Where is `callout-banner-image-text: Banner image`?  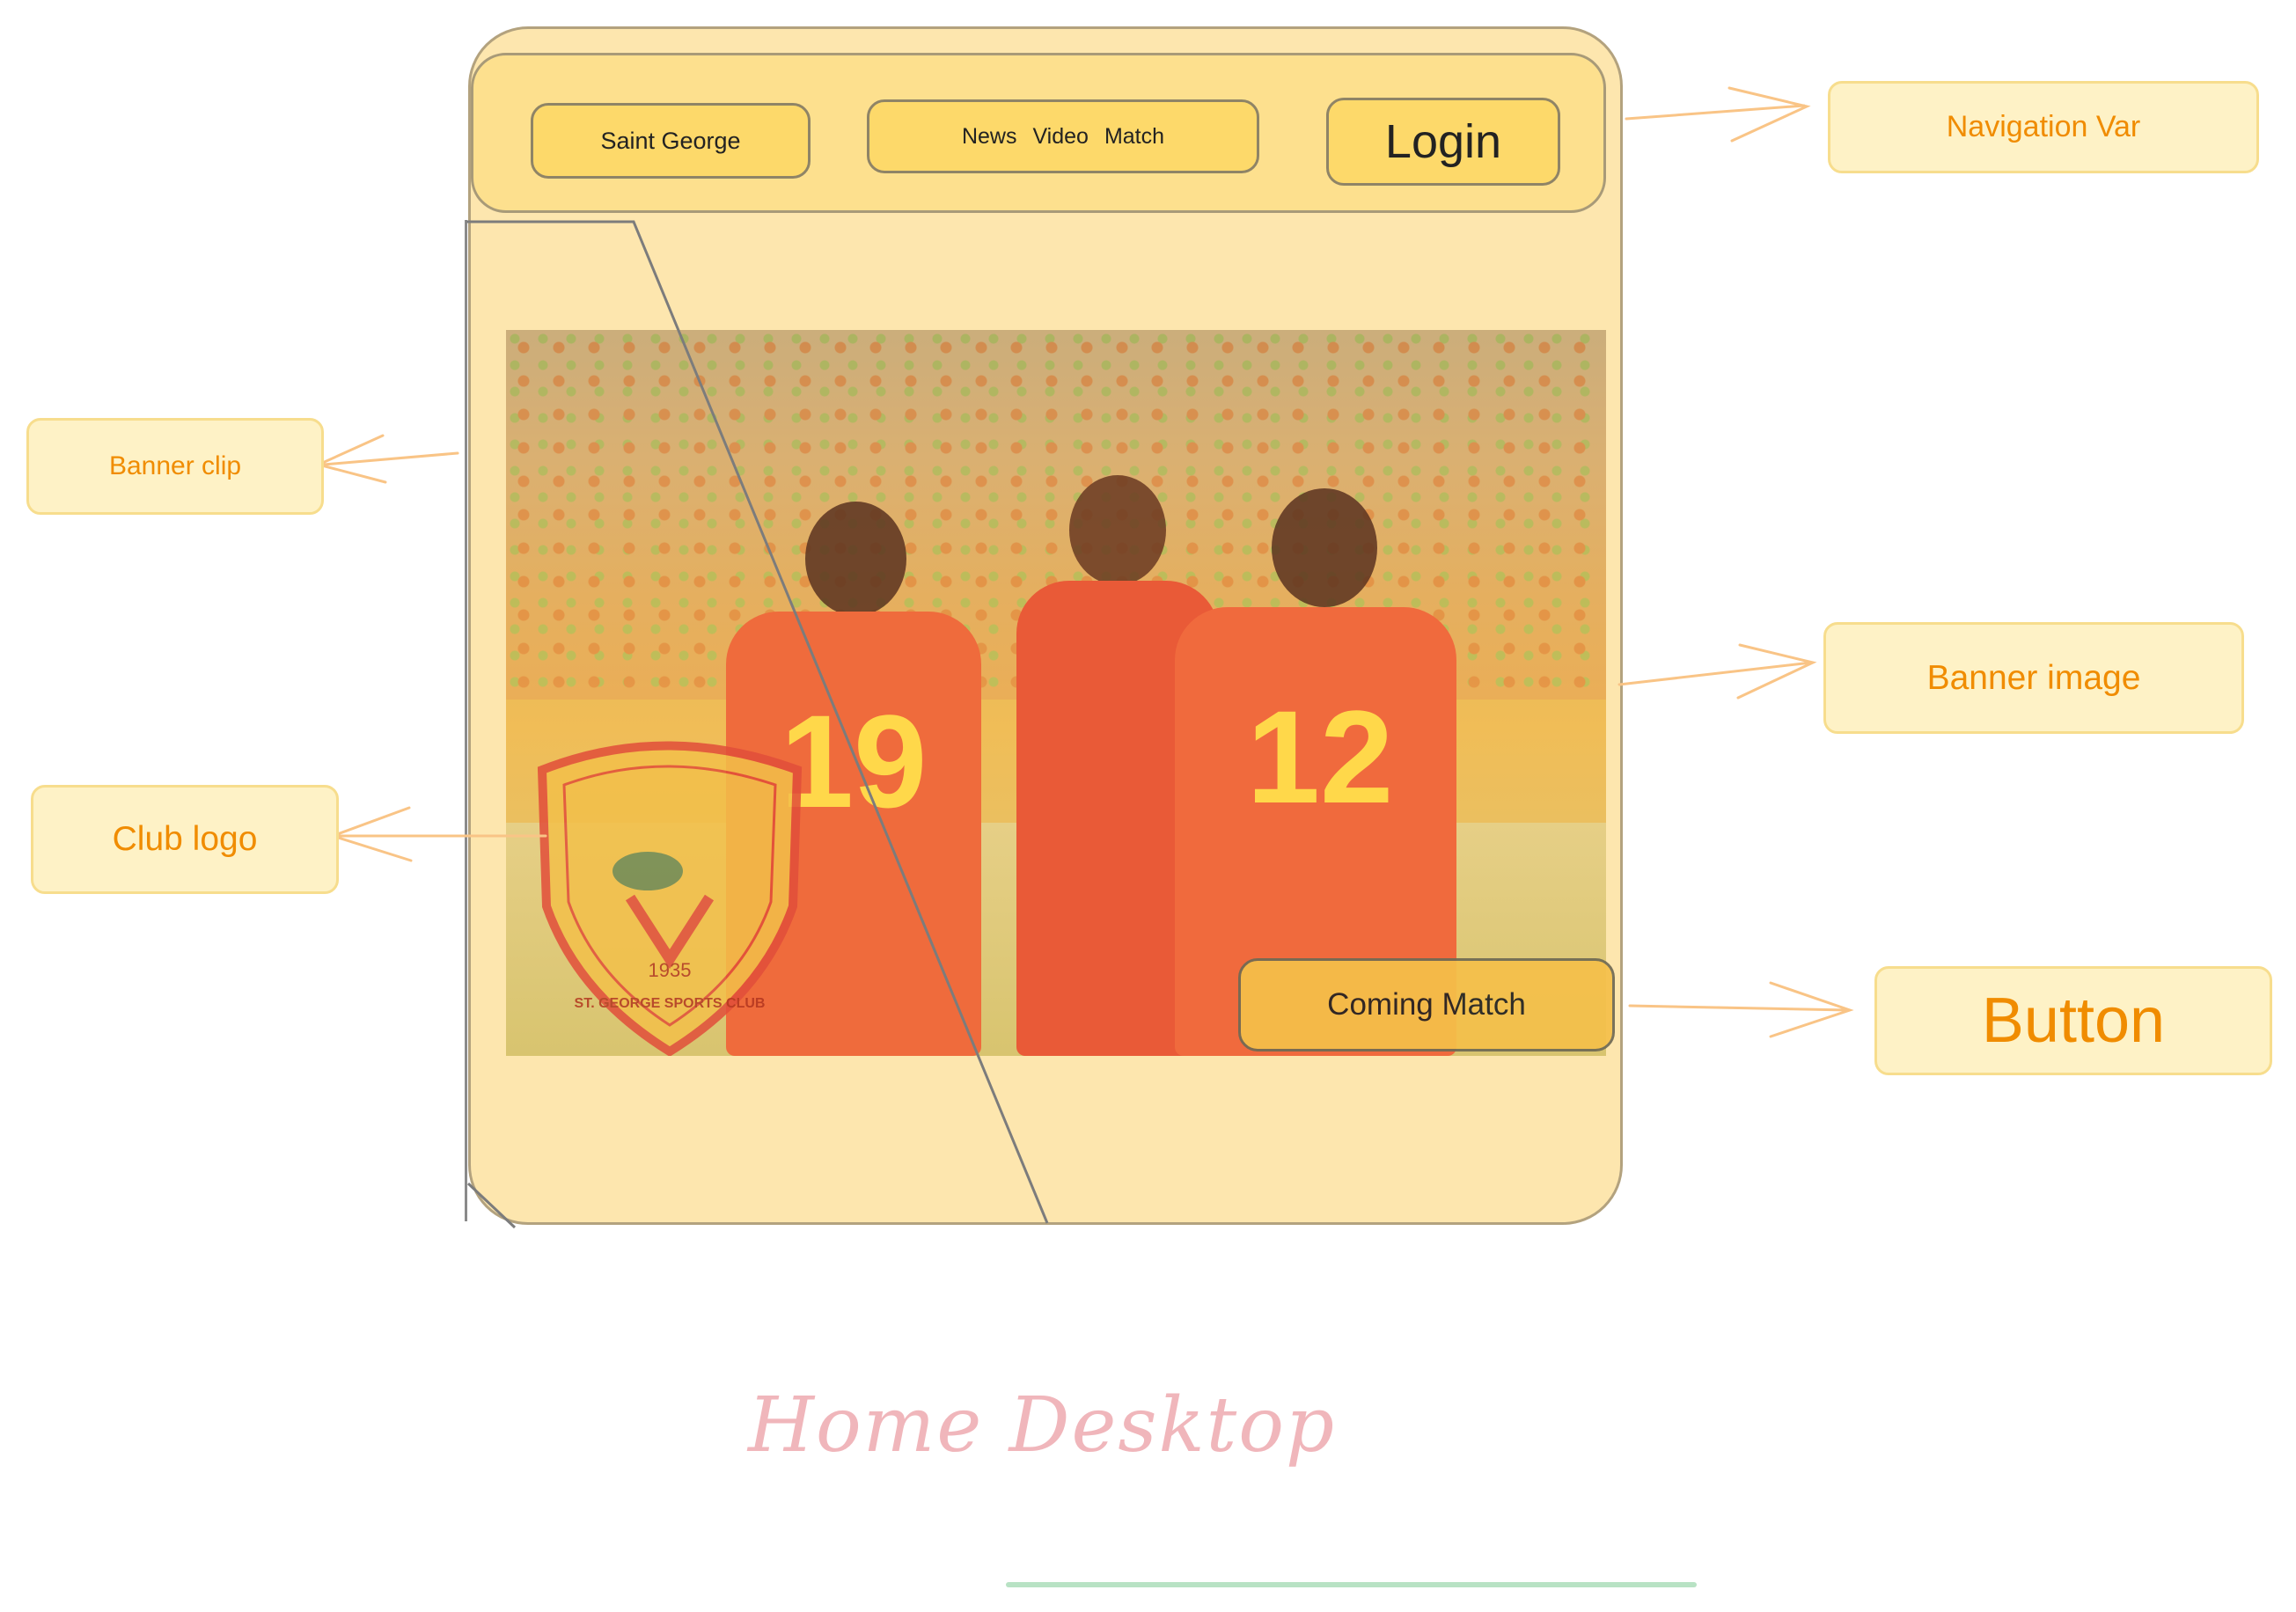 callout-banner-image-text: Banner image is located at coordinates (2033, 677).